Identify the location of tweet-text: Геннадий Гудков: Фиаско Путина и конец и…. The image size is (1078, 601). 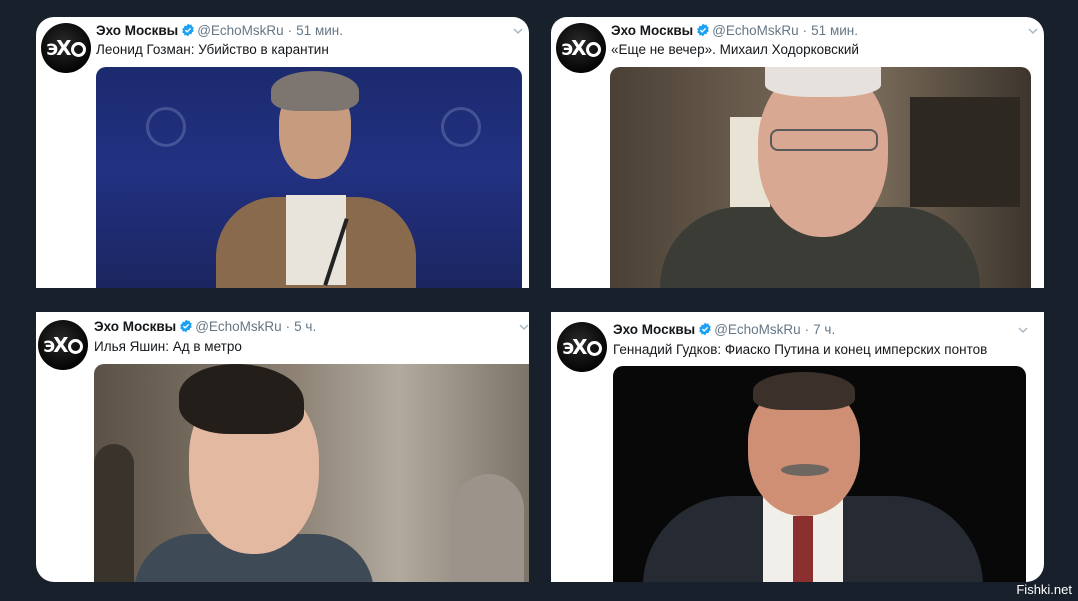
(800, 349).